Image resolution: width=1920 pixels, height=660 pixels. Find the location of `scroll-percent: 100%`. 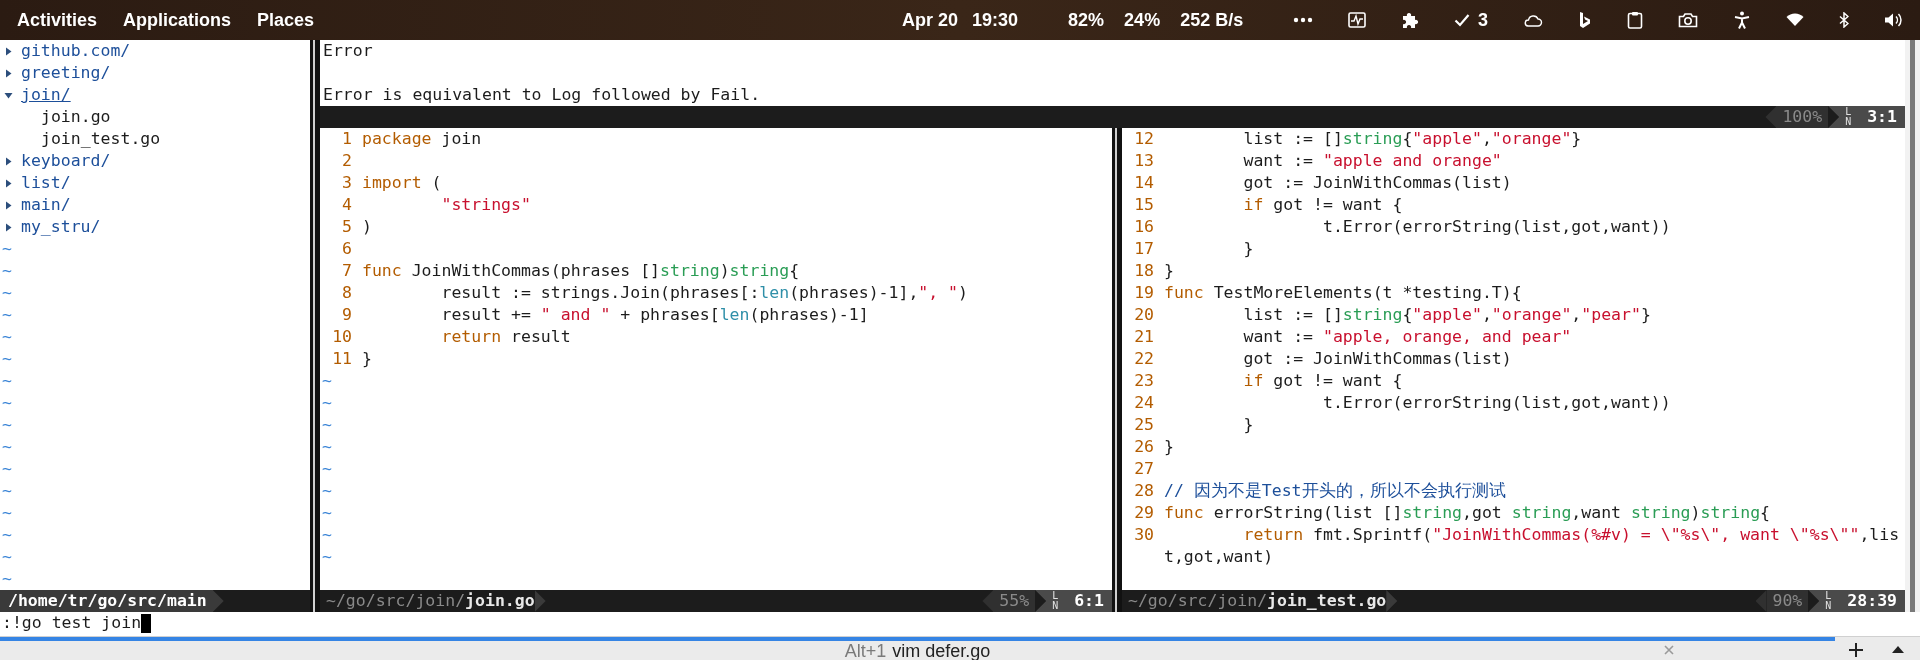

scroll-percent: 100% is located at coordinates (1802, 117).